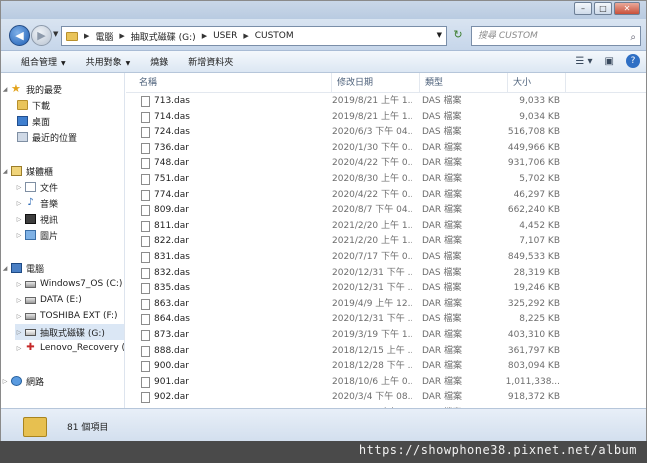 Image resolution: width=647 pixels, height=463 pixels. I want to click on item-count: 81 個項目, so click(88, 428).